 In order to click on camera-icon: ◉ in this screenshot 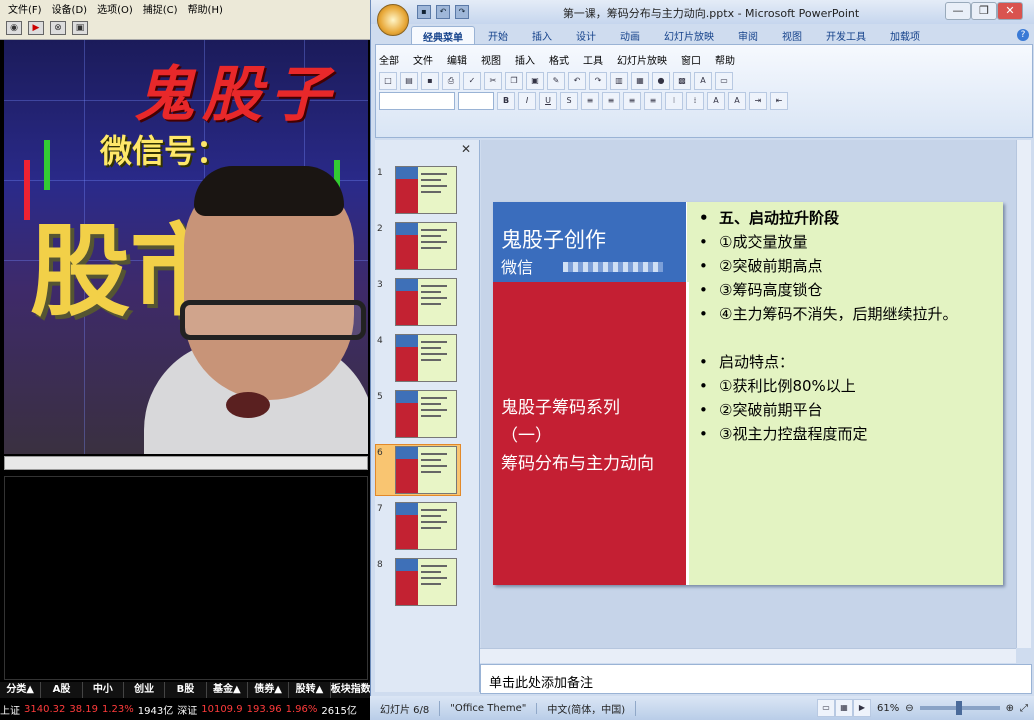, I will do `click(14, 27)`.